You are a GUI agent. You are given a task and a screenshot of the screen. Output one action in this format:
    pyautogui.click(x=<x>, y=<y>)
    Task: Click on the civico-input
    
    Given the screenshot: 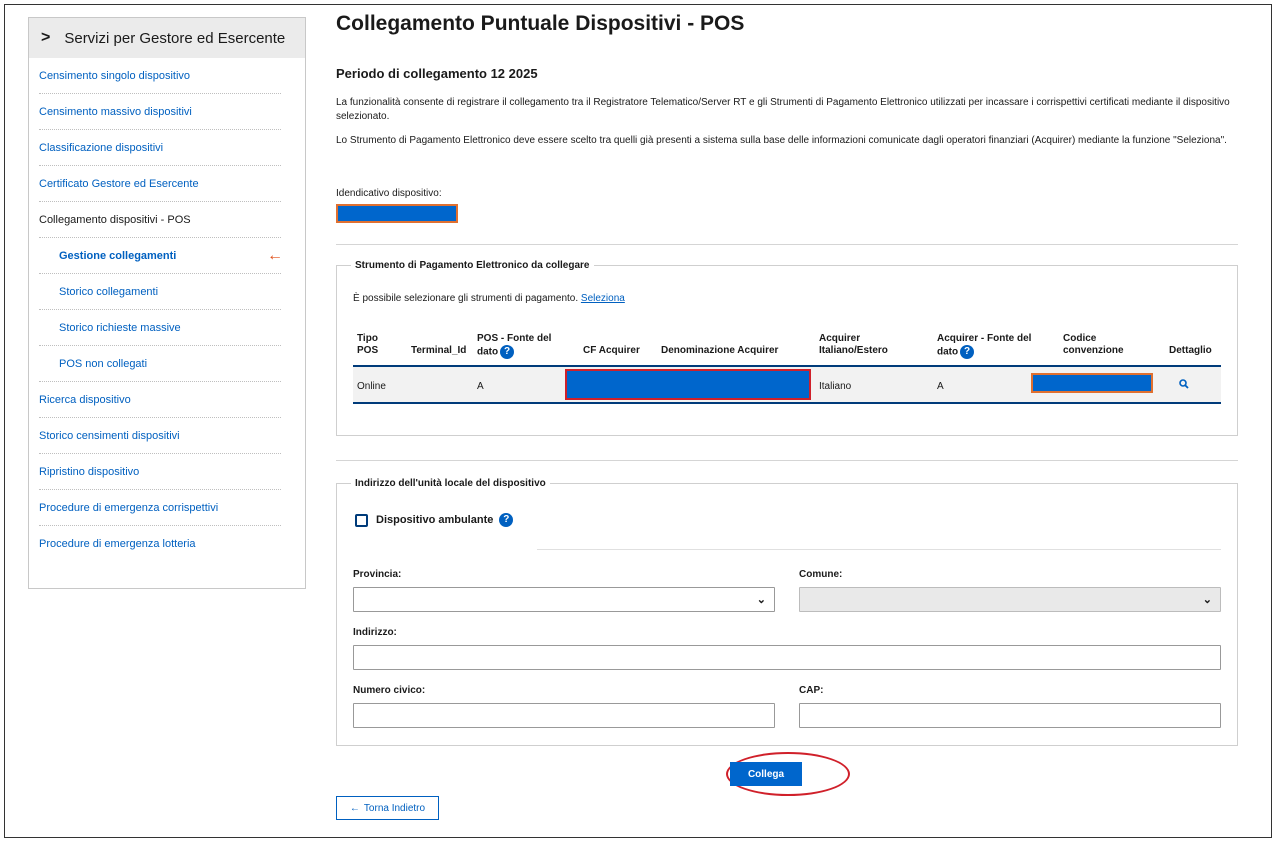 What is the action you would take?
    pyautogui.click(x=564, y=715)
    